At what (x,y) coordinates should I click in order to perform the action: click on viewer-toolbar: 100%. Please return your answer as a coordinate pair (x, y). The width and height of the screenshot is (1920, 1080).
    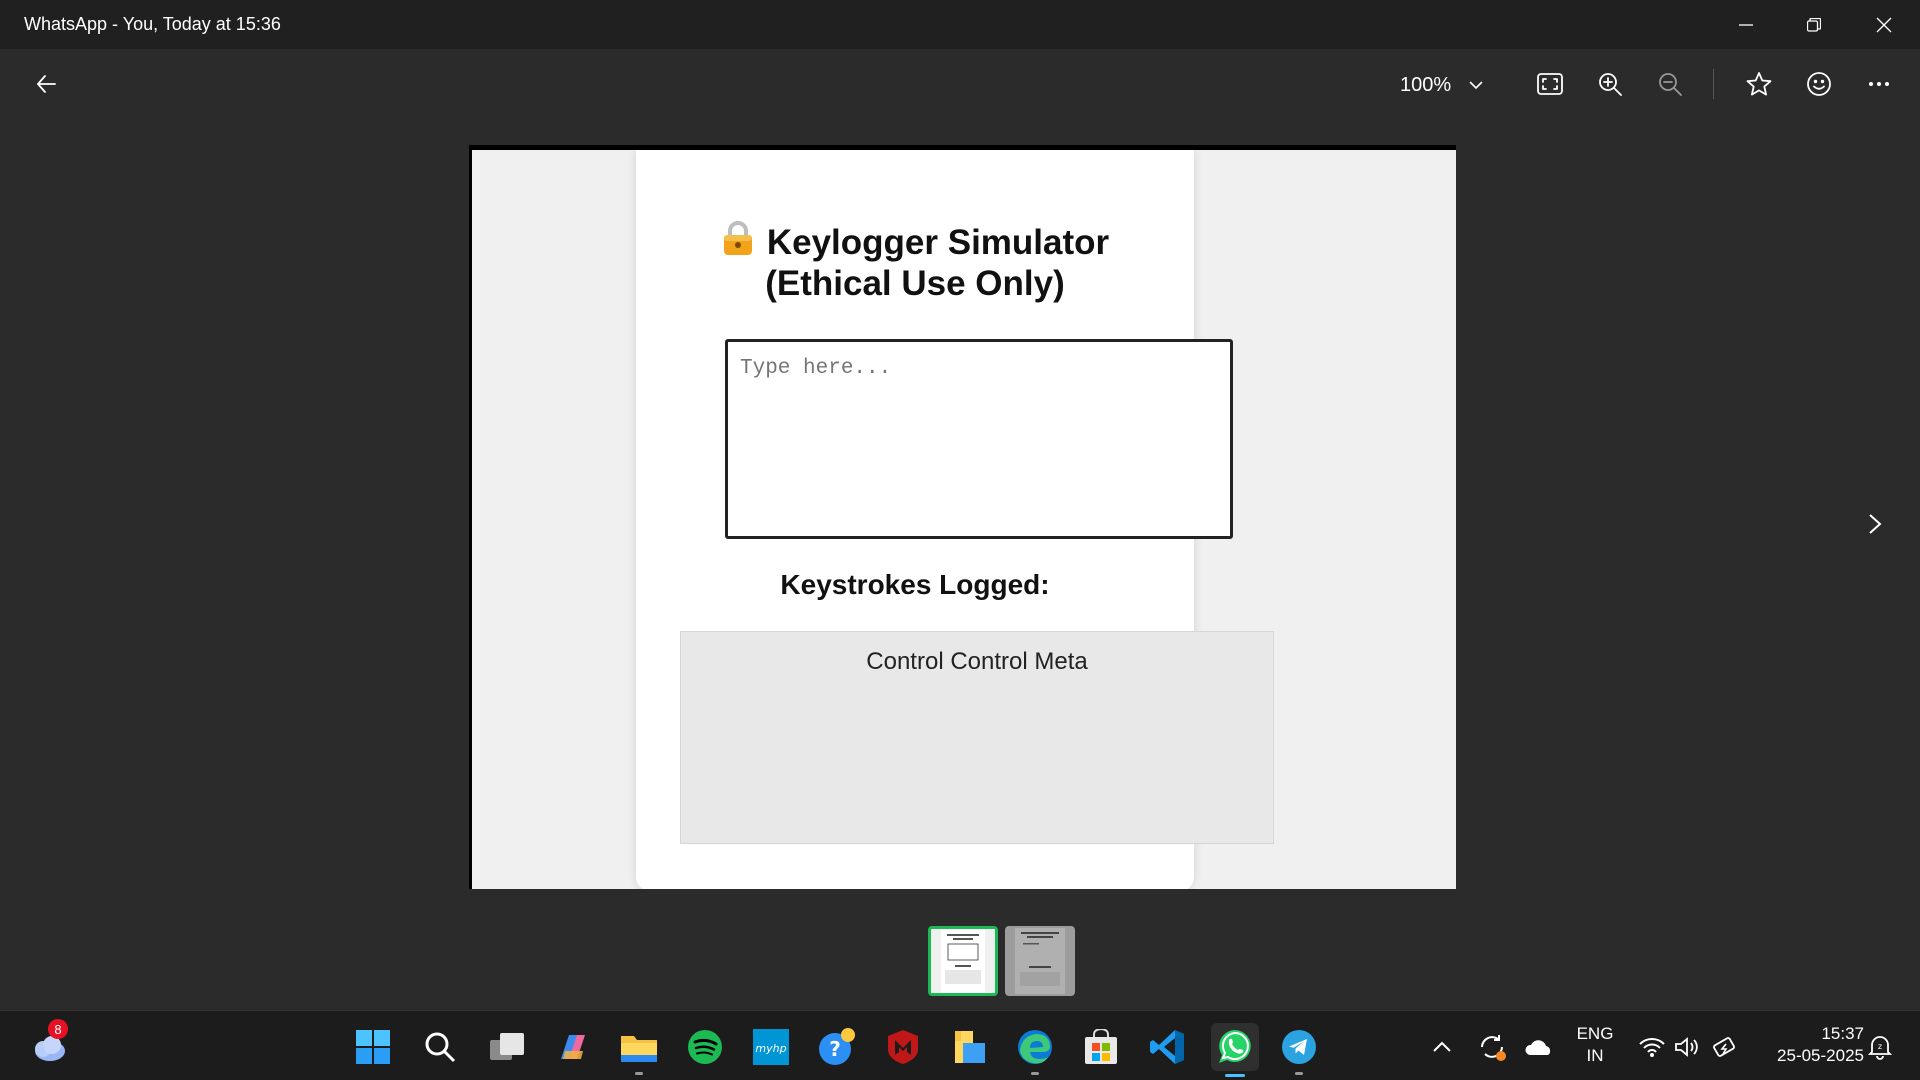
    Looking at the image, I should click on (960, 84).